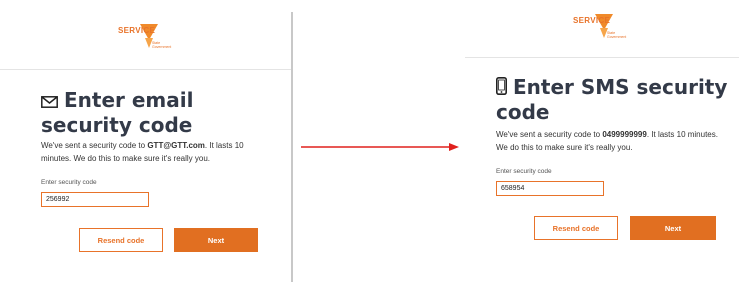  What do you see at coordinates (95, 199) in the screenshot?
I see `security-code-input: 256992` at bounding box center [95, 199].